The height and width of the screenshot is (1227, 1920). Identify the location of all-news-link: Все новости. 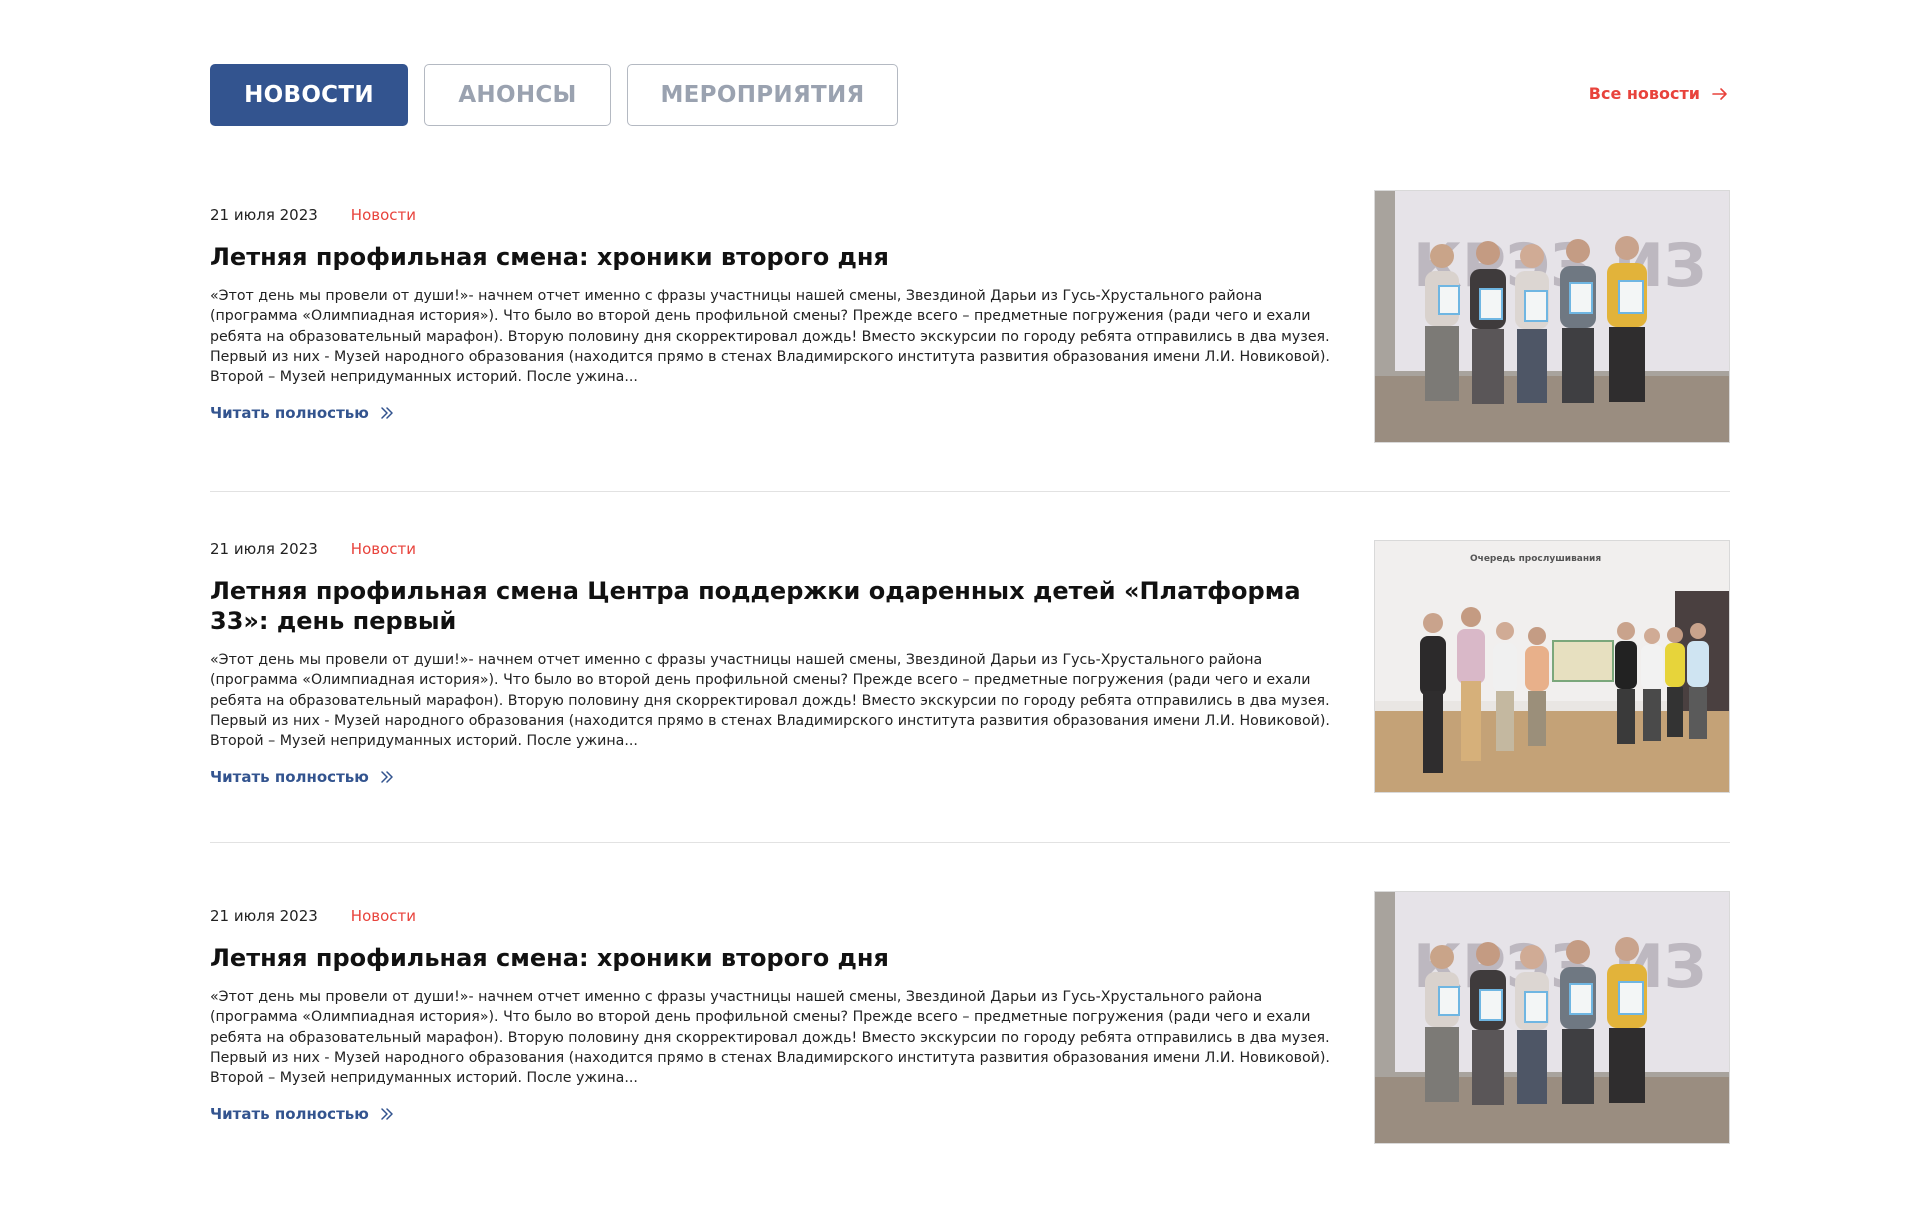
(1658, 93).